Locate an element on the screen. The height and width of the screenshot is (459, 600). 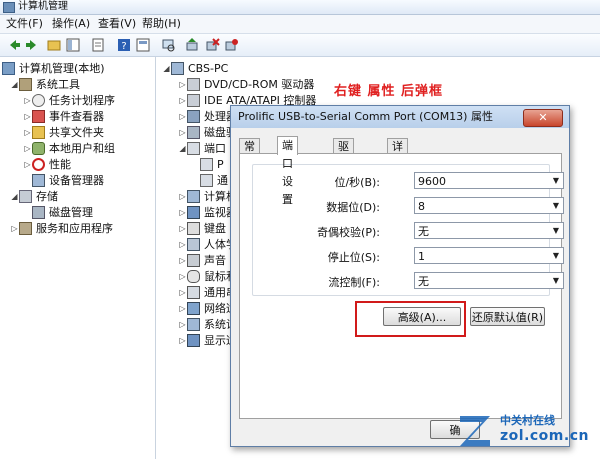
ok-button: 确 is located at coordinates (455, 429).